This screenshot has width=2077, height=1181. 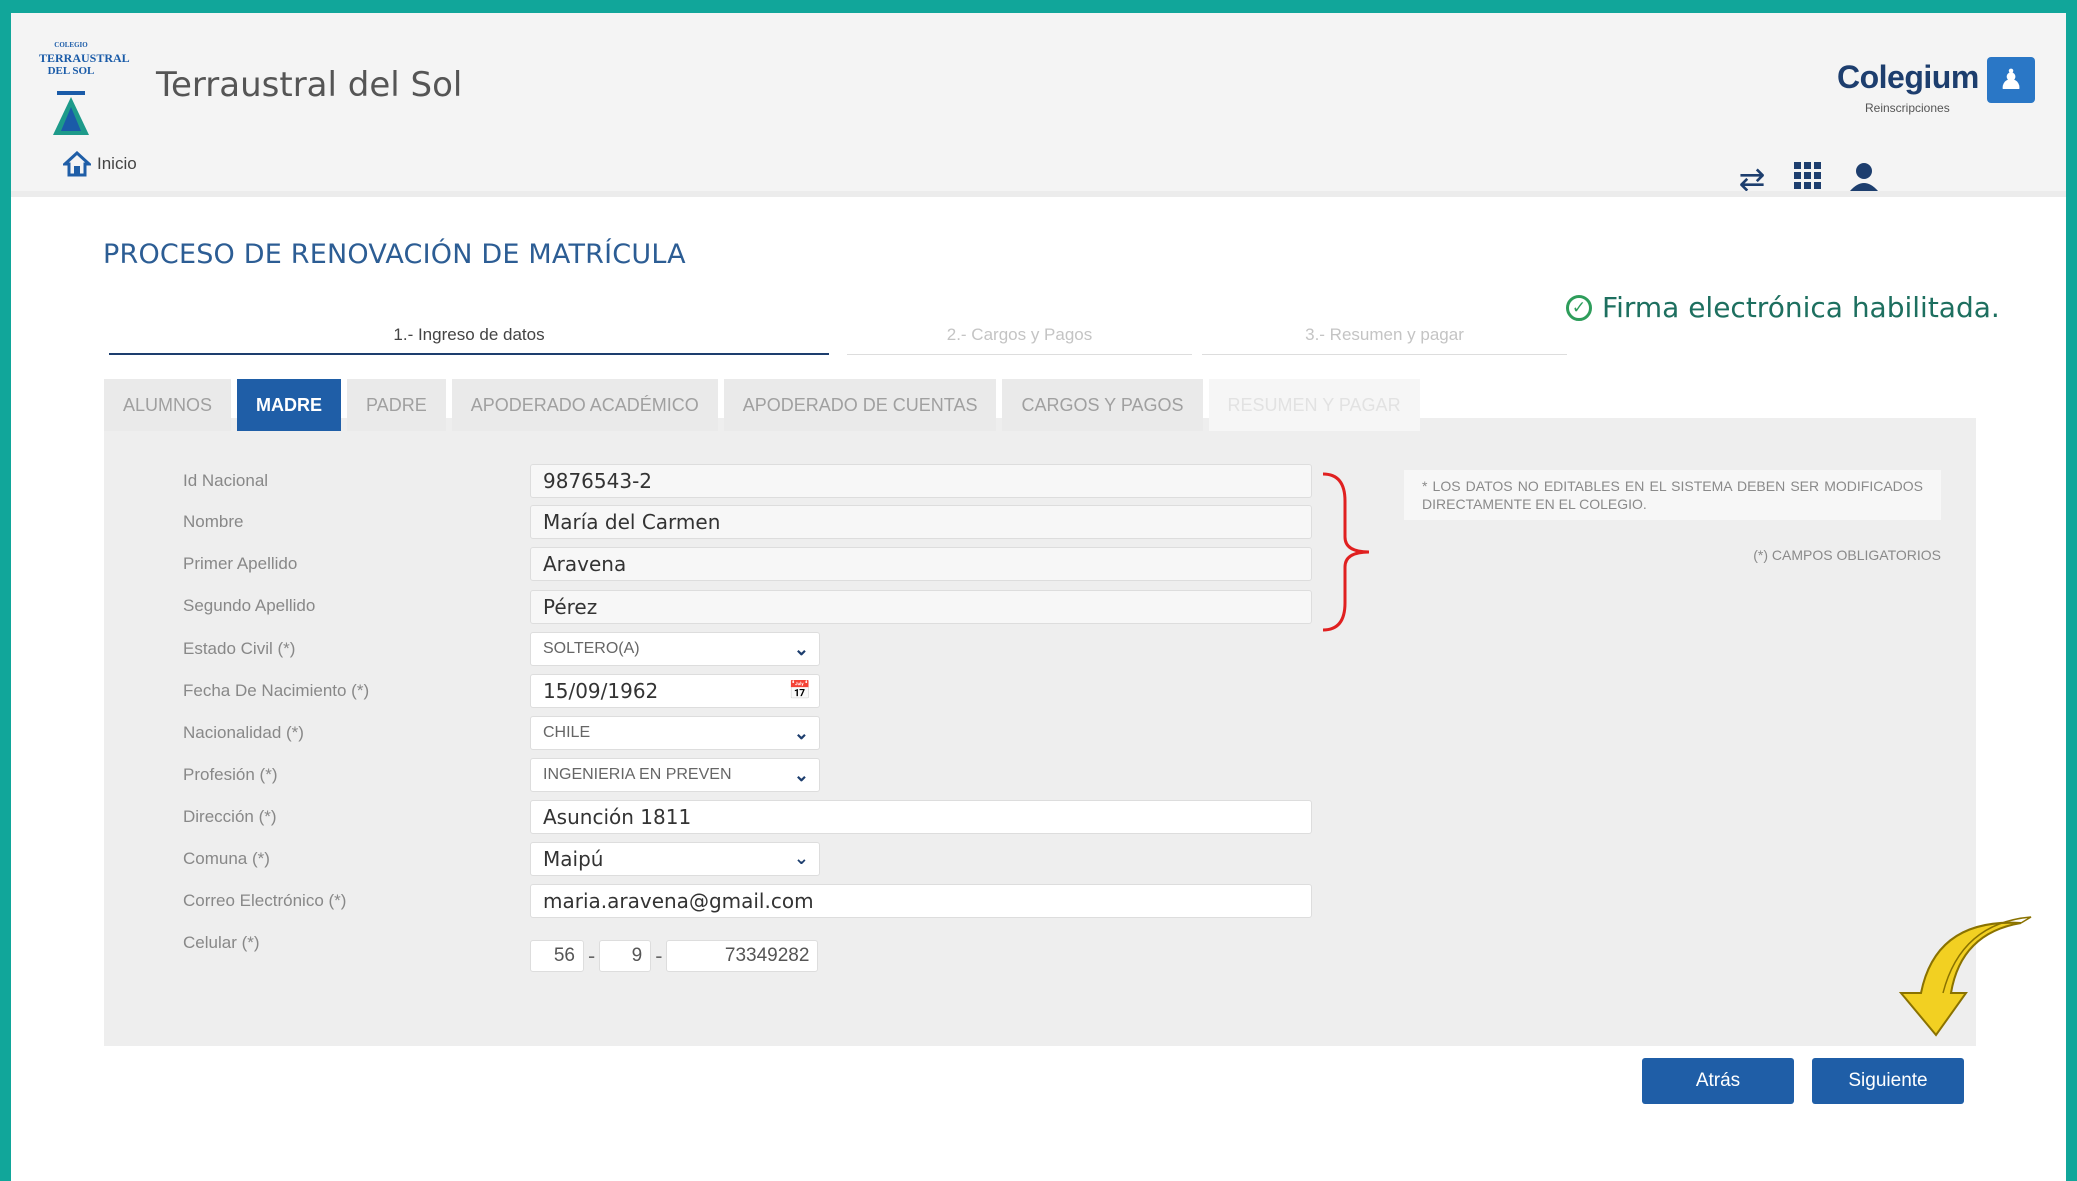 What do you see at coordinates (584, 405) in the screenshot?
I see `tab-apoderado-academico: APODERADO ACADÉMICO` at bounding box center [584, 405].